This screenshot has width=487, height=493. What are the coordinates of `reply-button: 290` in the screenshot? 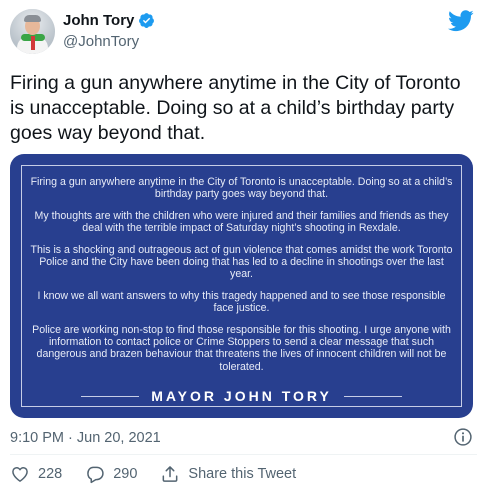 It's located at (111, 474).